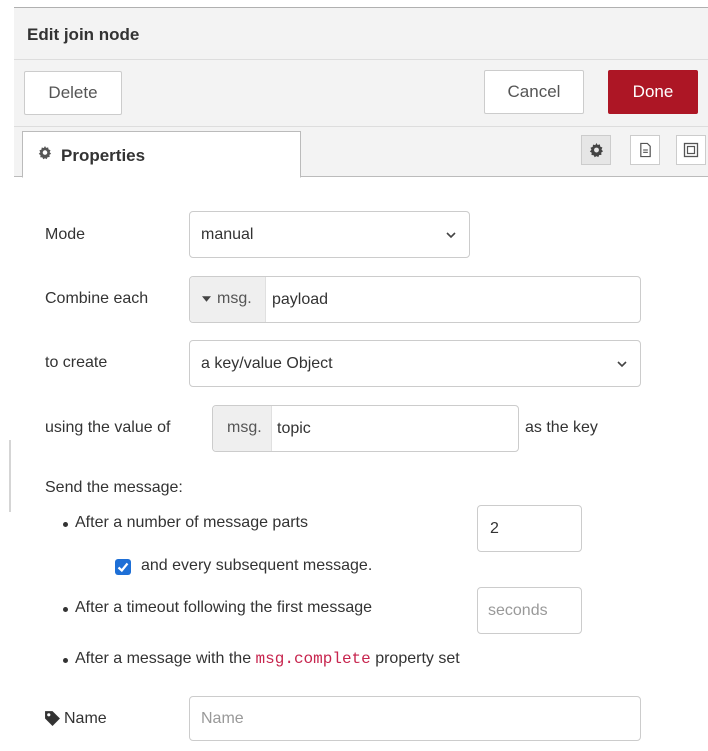 The height and width of the screenshot is (751, 708). I want to click on file-icon, so click(645, 150).